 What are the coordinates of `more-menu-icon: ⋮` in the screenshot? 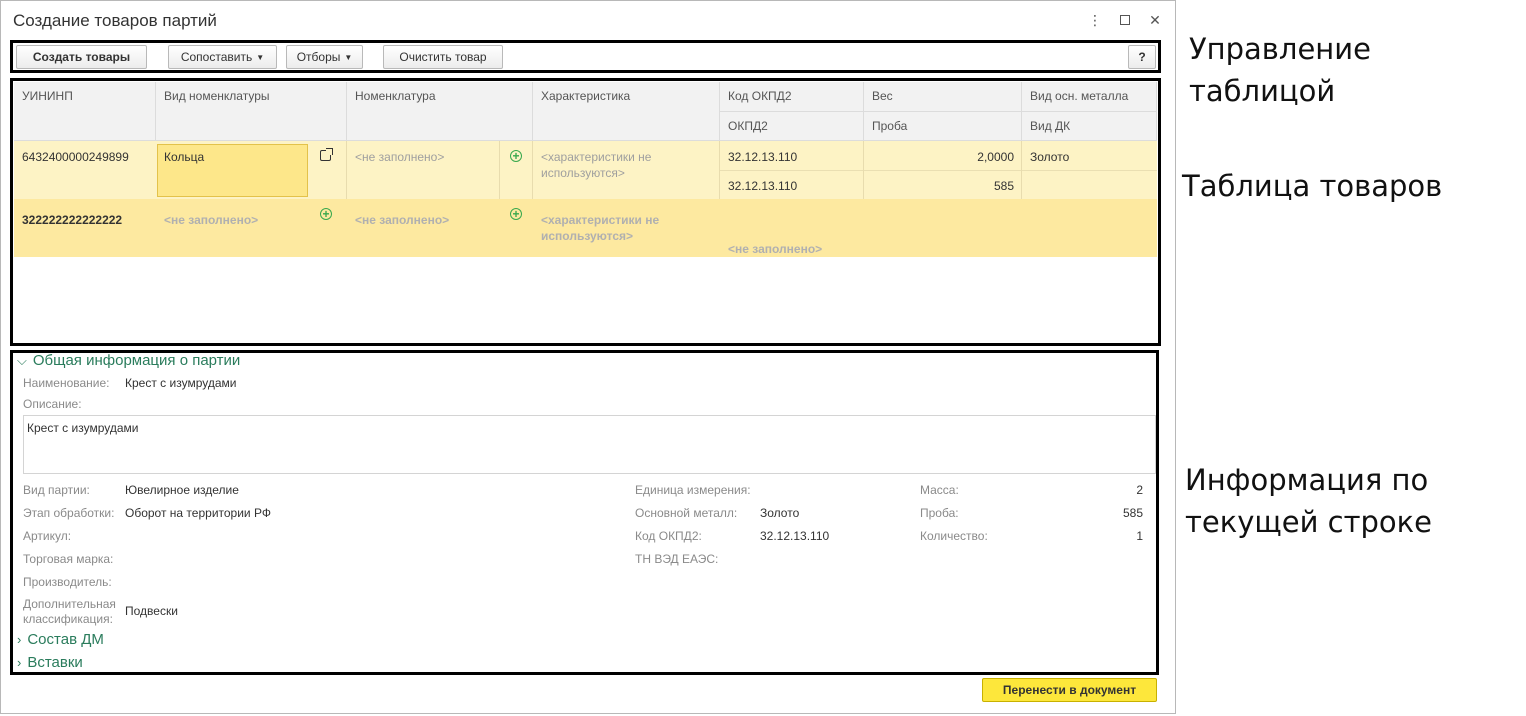 It's located at (1095, 20).